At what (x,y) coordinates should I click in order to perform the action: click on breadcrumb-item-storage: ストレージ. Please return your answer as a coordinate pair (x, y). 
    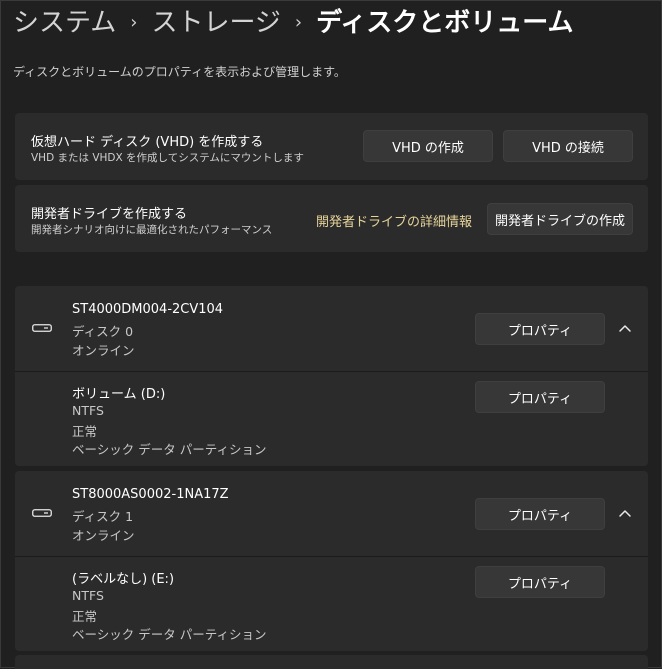
    Looking at the image, I should click on (215, 23).